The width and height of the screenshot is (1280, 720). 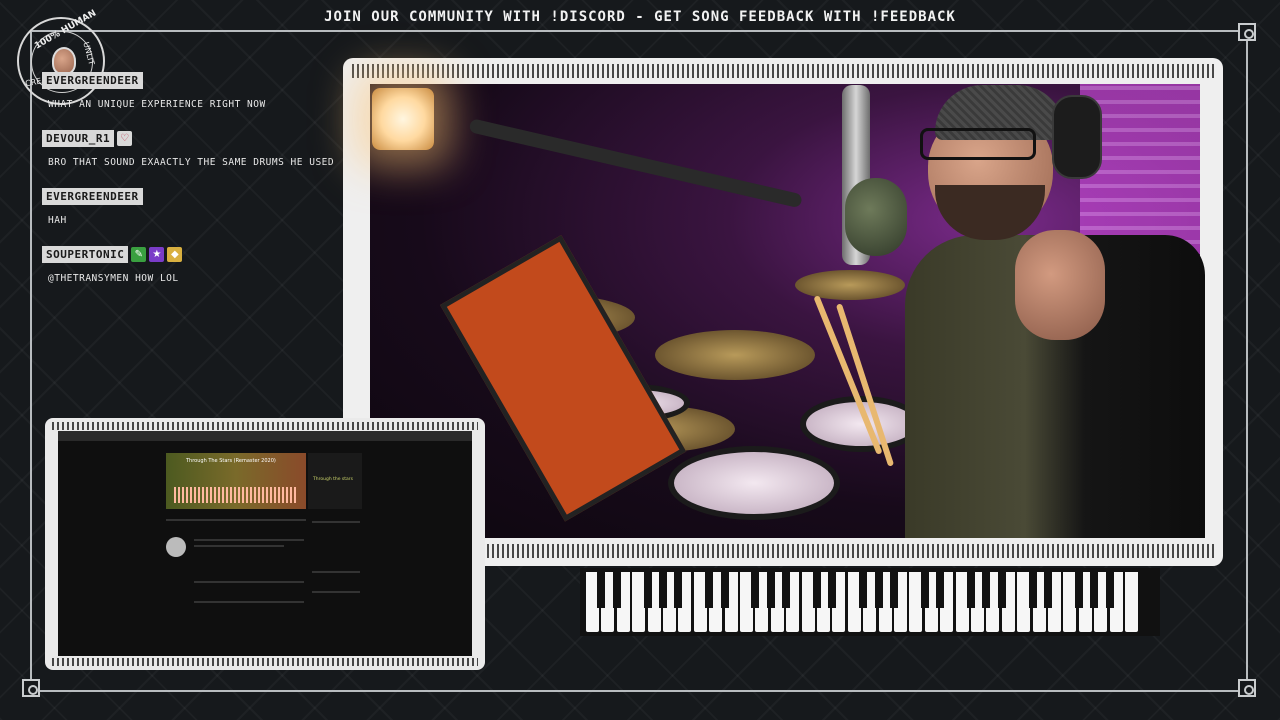 What do you see at coordinates (125, 138) in the screenshot?
I see `heart-badge-icon: ♡` at bounding box center [125, 138].